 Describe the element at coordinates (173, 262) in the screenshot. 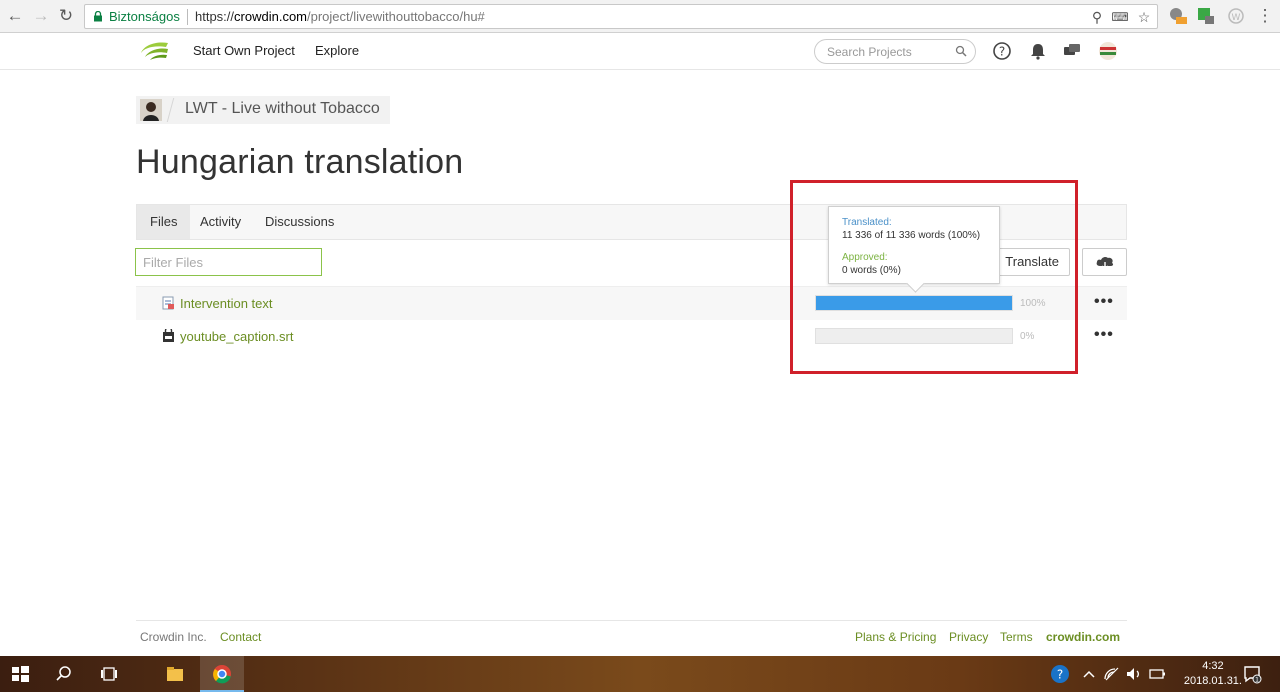

I see `filter-placeholder: Filter Files` at that location.